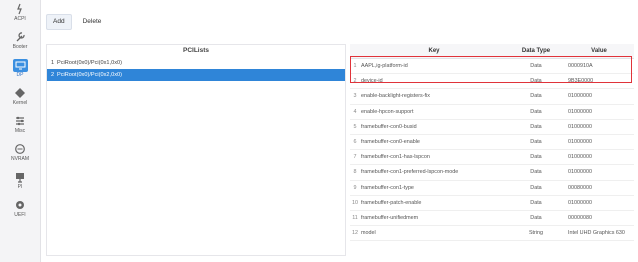 This screenshot has height=262, width=638. What do you see at coordinates (434, 157) in the screenshot?
I see `key-cell: framebuffer-con1-has-lspcon` at bounding box center [434, 157].